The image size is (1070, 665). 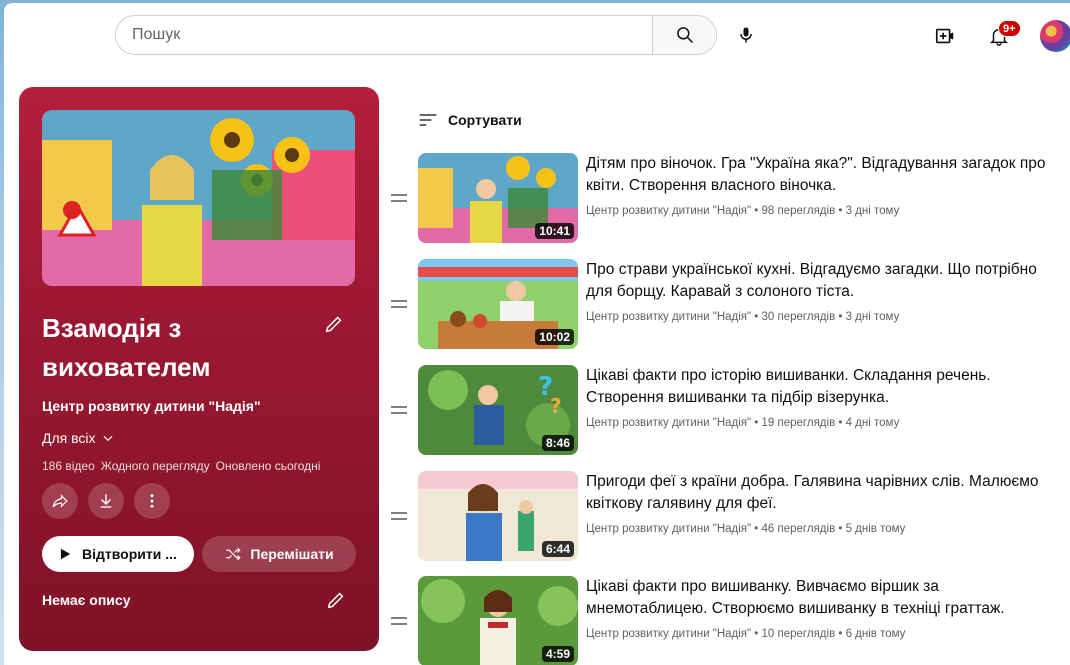 I want to click on top-bar: 9+, so click(x=537, y=34).